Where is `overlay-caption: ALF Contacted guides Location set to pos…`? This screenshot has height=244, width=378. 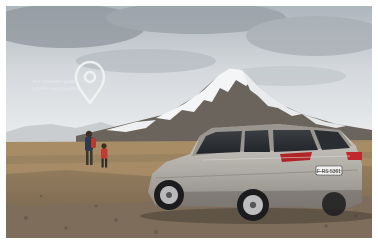 overlay-caption: ALF Contacted guides Location set to pos… is located at coordinates (55, 85).